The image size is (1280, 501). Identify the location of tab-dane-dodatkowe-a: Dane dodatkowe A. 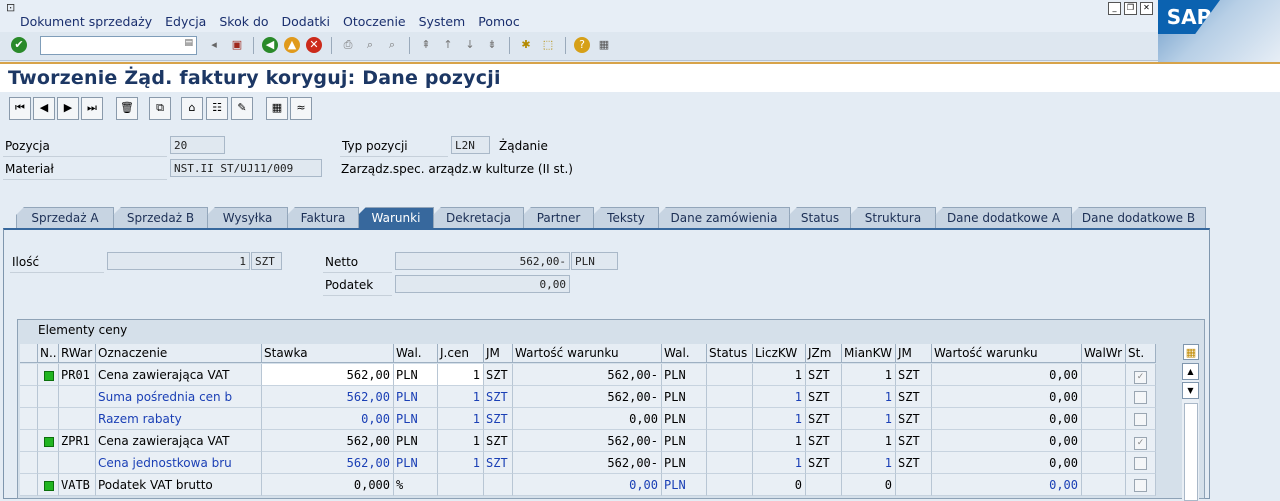
(1003, 218).